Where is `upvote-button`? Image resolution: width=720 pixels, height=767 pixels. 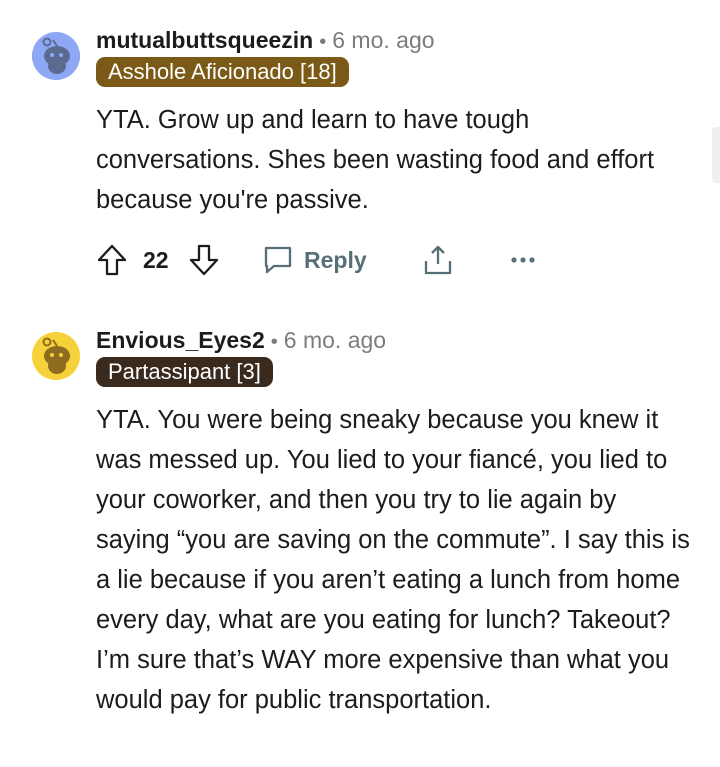
upvote-button is located at coordinates (112, 260).